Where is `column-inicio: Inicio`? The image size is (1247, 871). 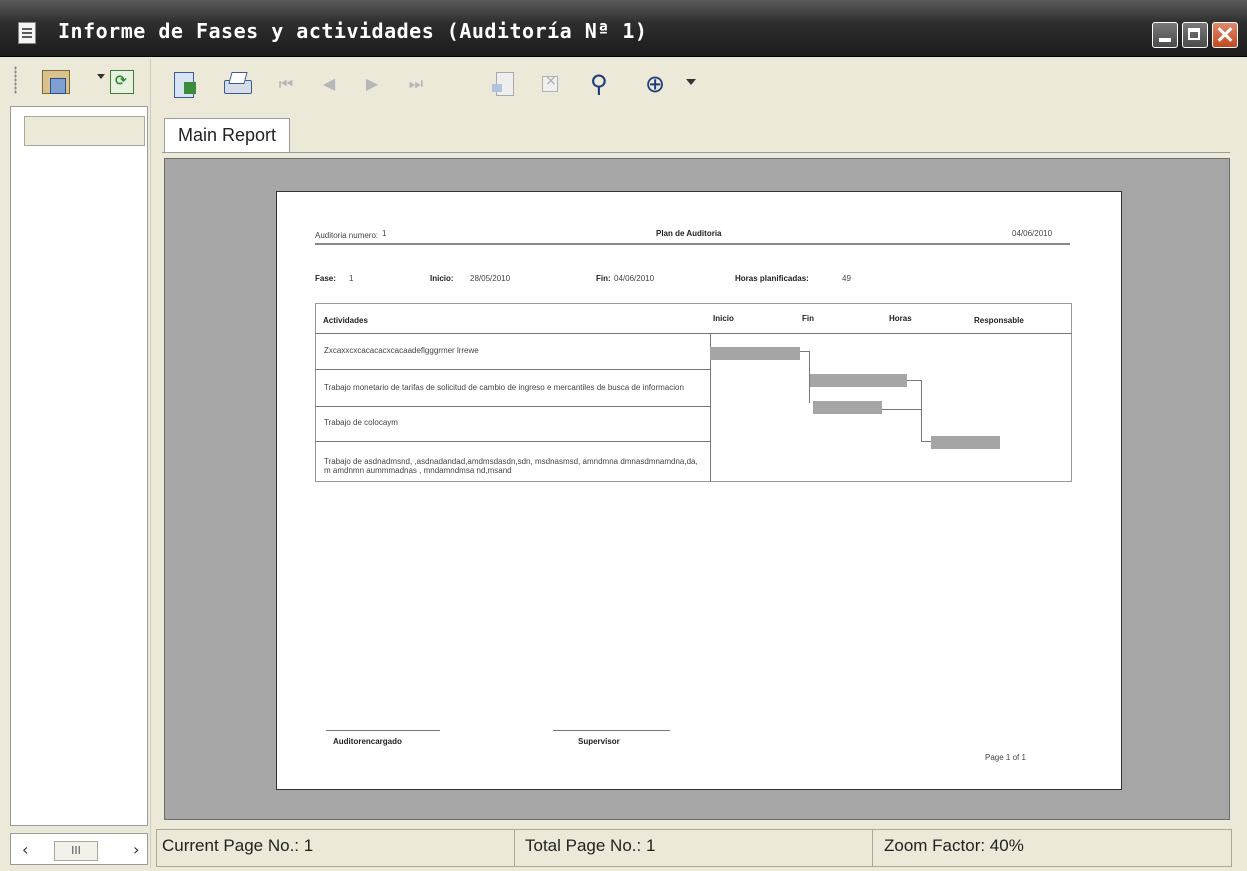
column-inicio: Inicio is located at coordinates (723, 318).